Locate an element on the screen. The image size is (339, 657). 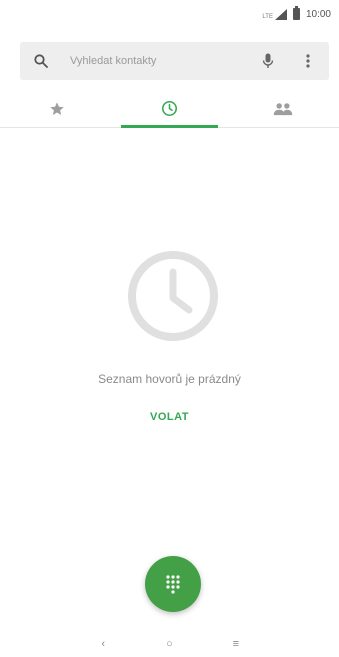
tab-bar is located at coordinates (169, 109).